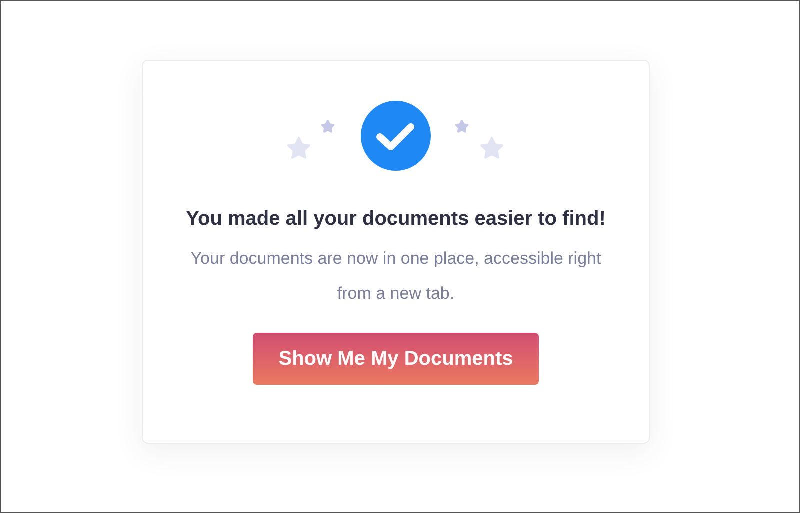  Describe the element at coordinates (396, 359) in the screenshot. I see `show-documents-button: Show Me My Documents` at that location.